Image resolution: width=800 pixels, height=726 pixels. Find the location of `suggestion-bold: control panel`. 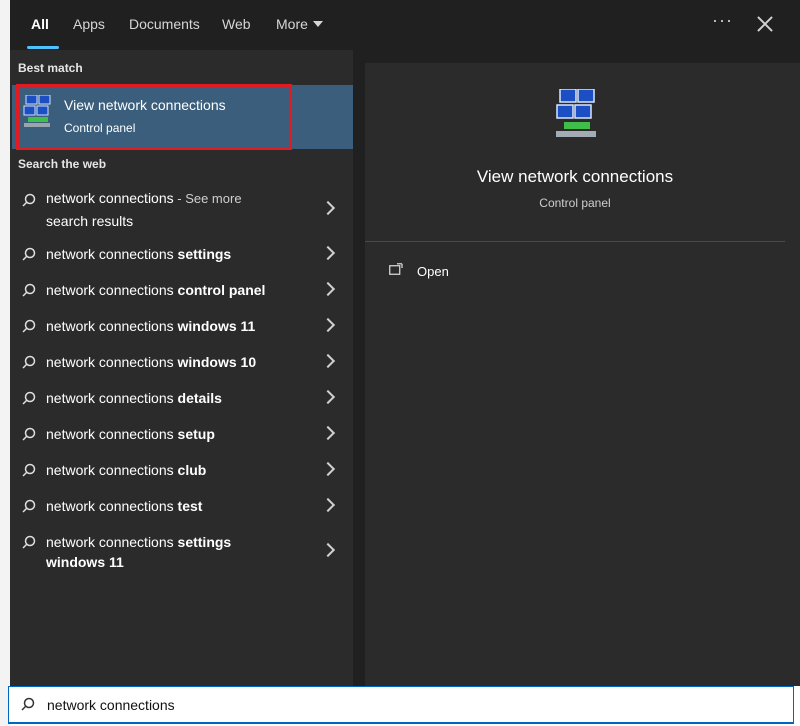

suggestion-bold: control panel is located at coordinates (221, 290).